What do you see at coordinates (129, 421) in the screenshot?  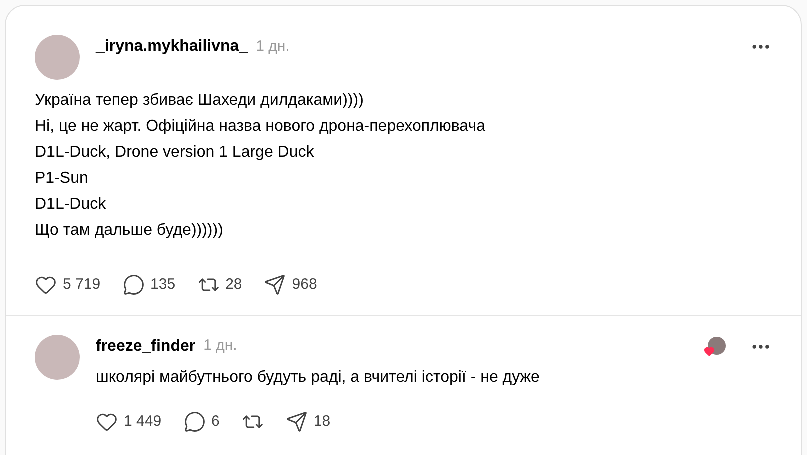 I see `like-button: 1 449` at bounding box center [129, 421].